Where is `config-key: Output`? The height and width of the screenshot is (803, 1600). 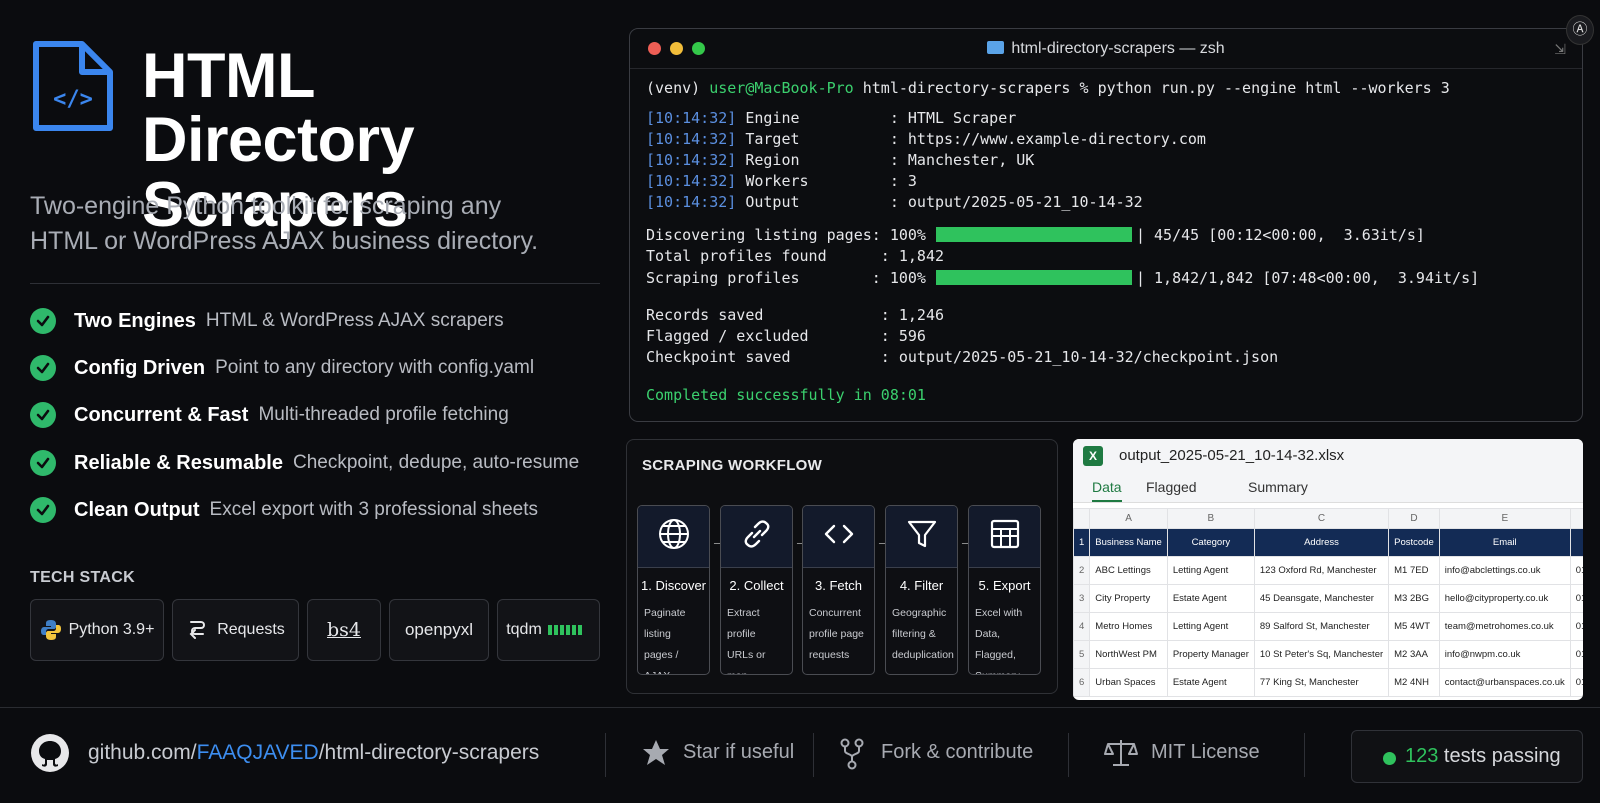 config-key: Output is located at coordinates (804, 202).